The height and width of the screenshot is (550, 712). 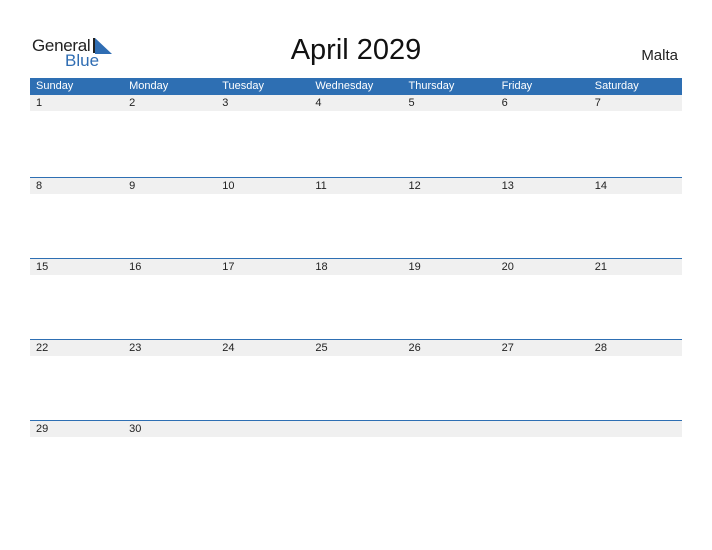 What do you see at coordinates (507, 186) in the screenshot?
I see `day-number: 13` at bounding box center [507, 186].